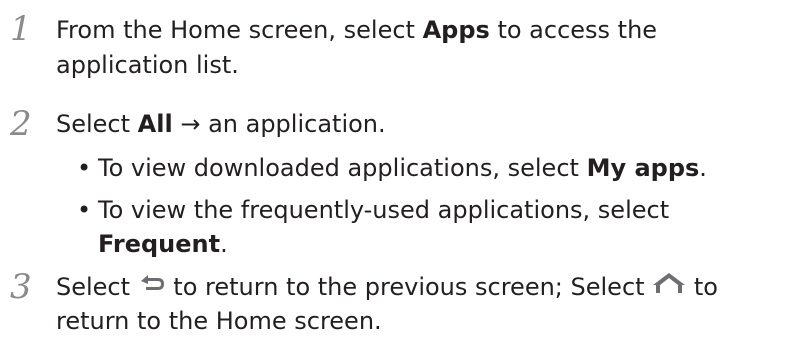 Image resolution: width=789 pixels, height=344 pixels. What do you see at coordinates (21, 124) in the screenshot?
I see `step-number: 2` at bounding box center [21, 124].